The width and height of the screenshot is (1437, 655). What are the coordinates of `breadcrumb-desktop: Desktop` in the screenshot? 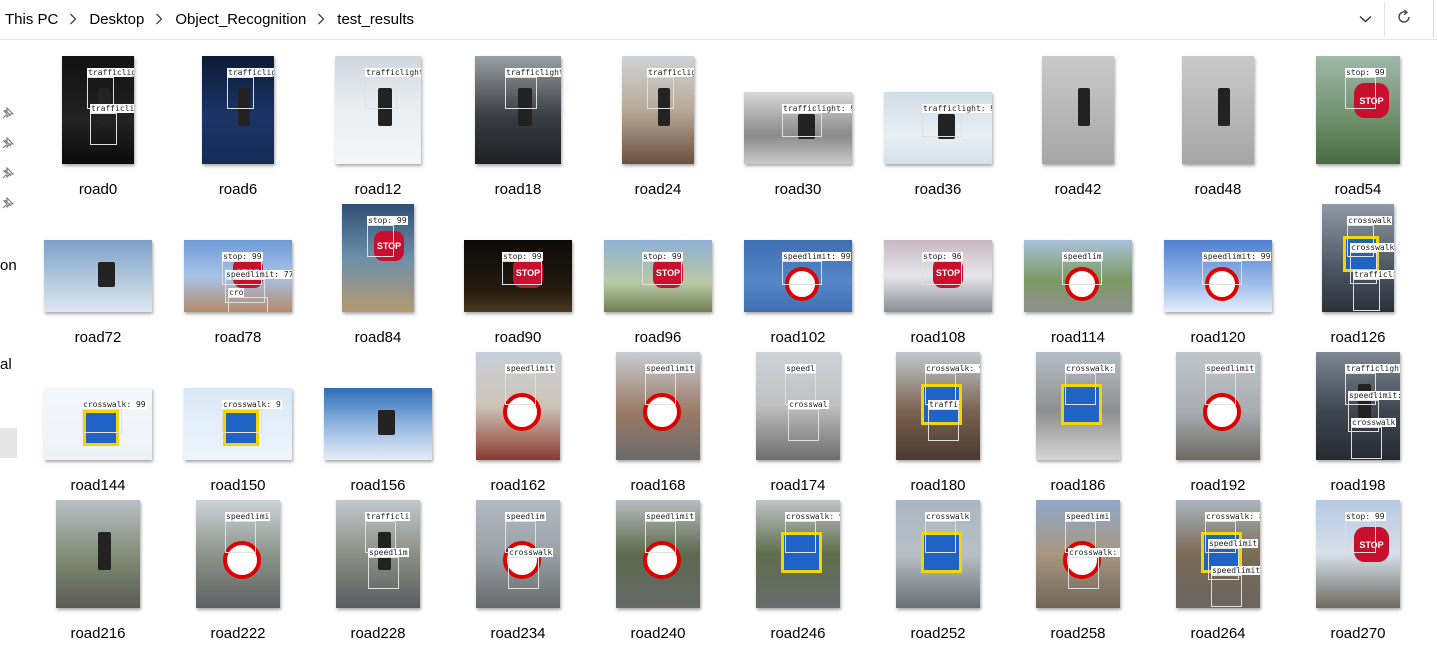 It's located at (116, 19).